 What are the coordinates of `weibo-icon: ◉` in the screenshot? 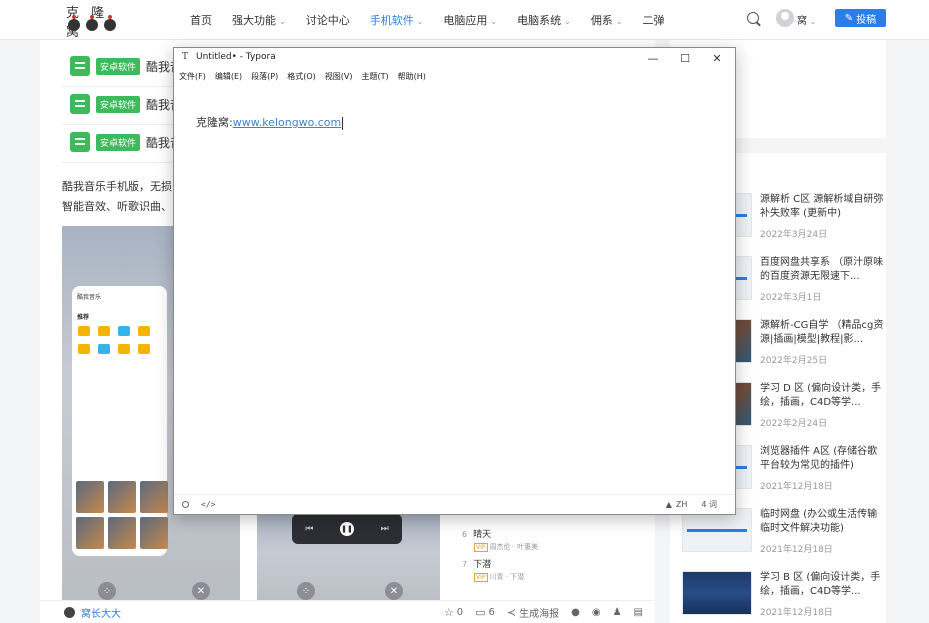 It's located at (596, 612).